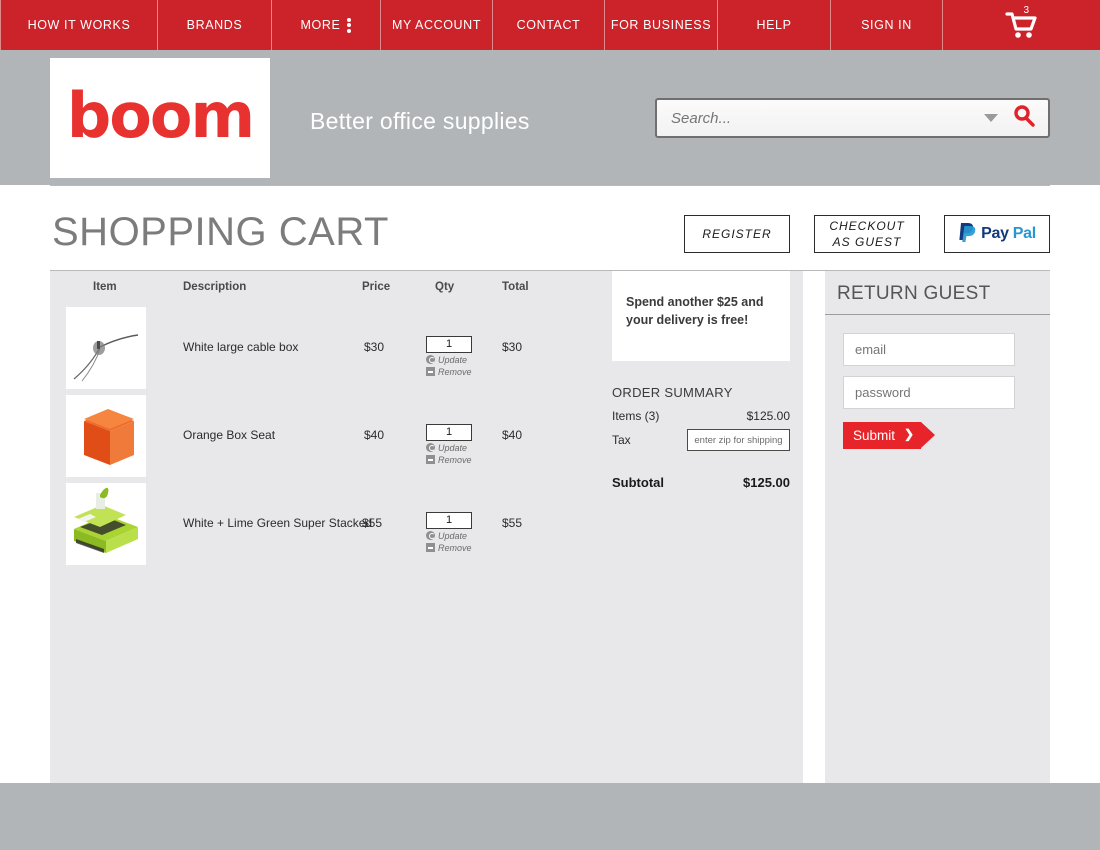 This screenshot has width=1100, height=850. I want to click on zip-input: enter zip for shipping, so click(738, 440).